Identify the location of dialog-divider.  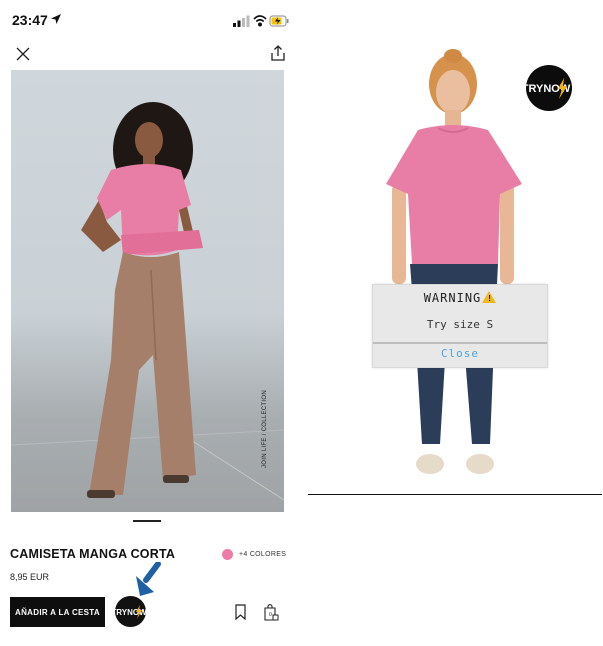
(460, 343).